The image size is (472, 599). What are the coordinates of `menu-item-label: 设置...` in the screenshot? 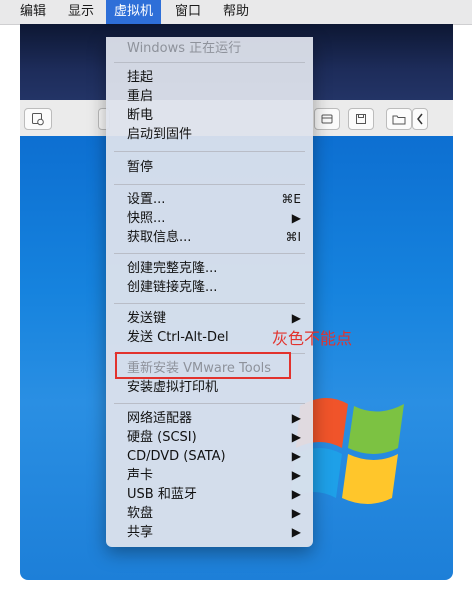 It's located at (146, 199).